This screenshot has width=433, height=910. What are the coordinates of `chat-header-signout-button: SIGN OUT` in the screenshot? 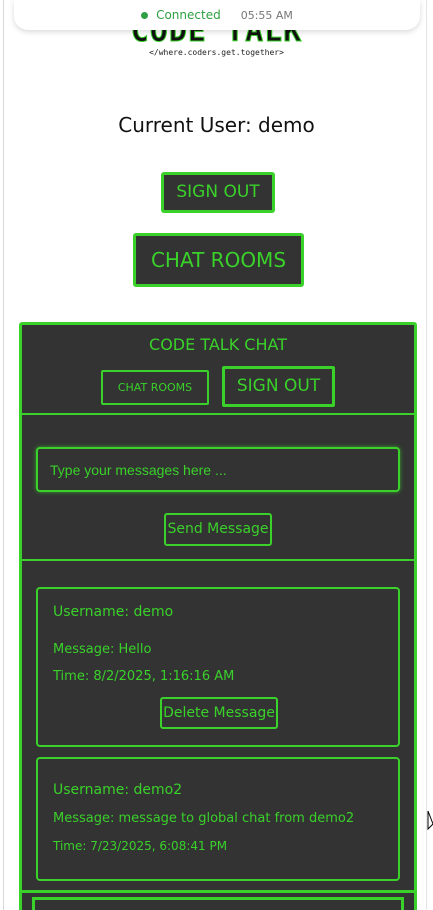 It's located at (278, 386).